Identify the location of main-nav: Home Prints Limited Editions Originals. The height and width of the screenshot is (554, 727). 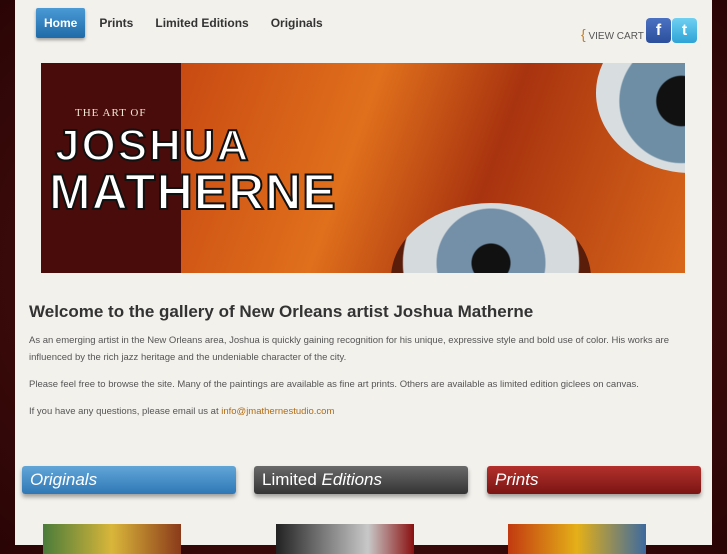
(186, 23).